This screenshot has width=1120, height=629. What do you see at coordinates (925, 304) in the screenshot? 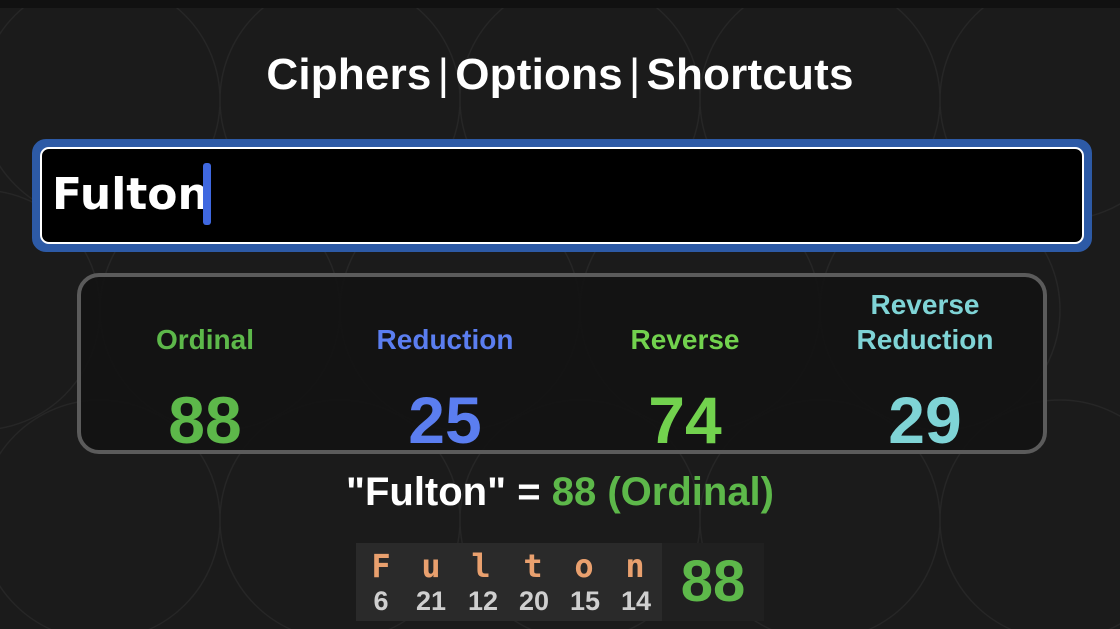
I see `cipher-label-line1: Reverse` at bounding box center [925, 304].